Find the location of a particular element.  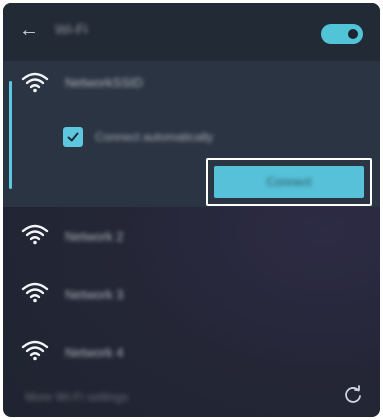

connect-button-label: Connect is located at coordinates (289, 182).